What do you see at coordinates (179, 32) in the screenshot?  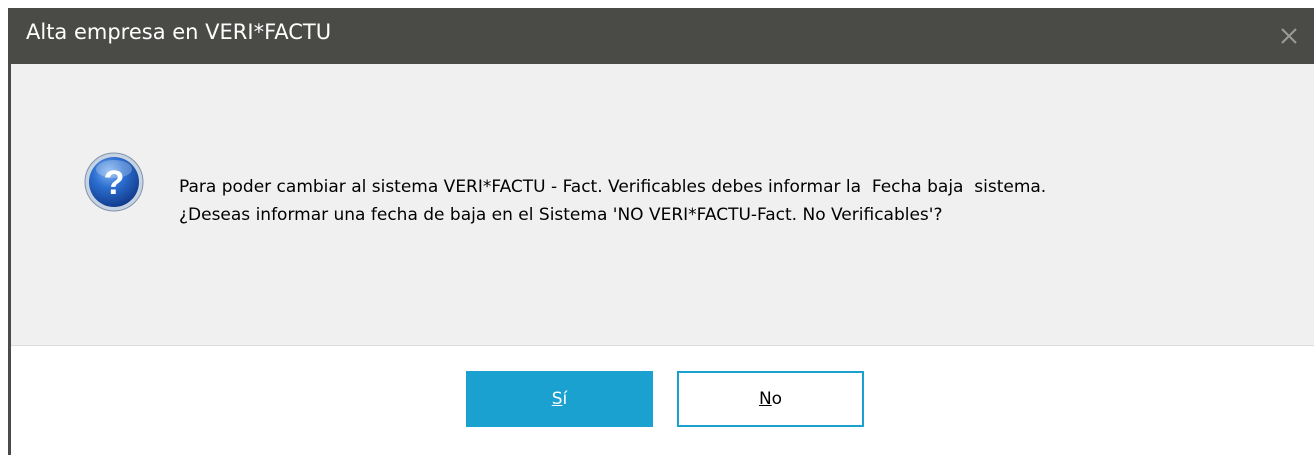 I see `window-title: Alta empresa en VERI*FACTU` at bounding box center [179, 32].